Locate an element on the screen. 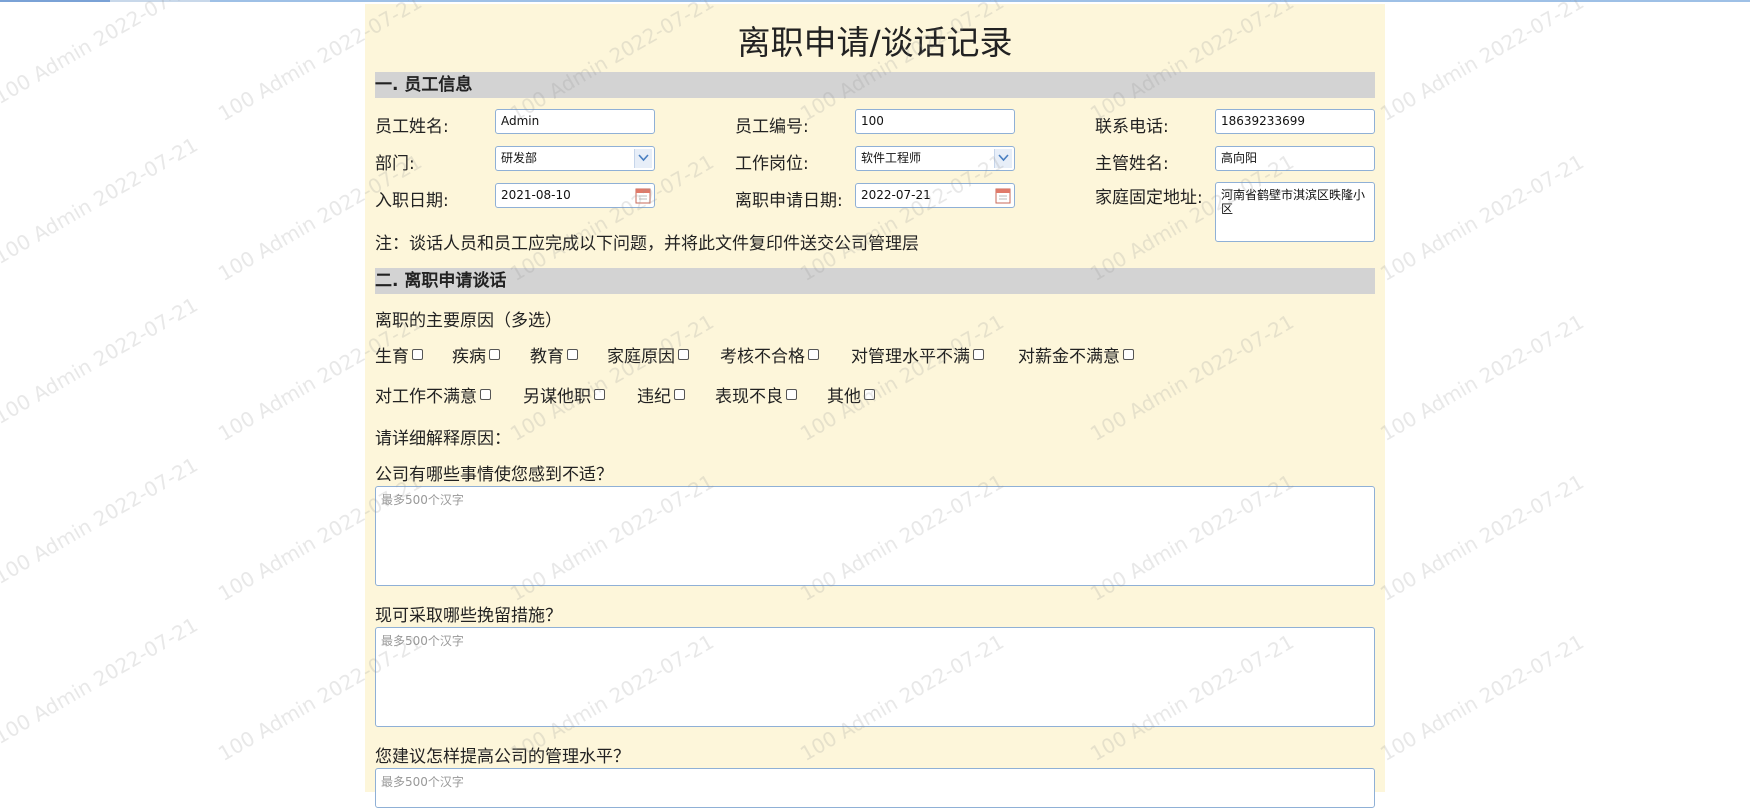  reason-checkbox-item: 对管理水平不满 is located at coordinates (917, 354).